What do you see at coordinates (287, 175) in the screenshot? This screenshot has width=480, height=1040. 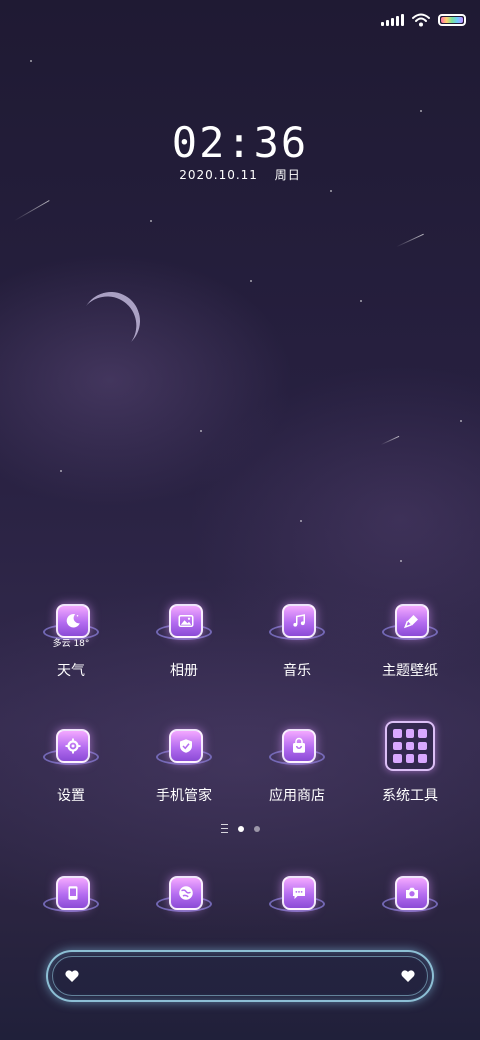 I see `weekday: 周日` at bounding box center [287, 175].